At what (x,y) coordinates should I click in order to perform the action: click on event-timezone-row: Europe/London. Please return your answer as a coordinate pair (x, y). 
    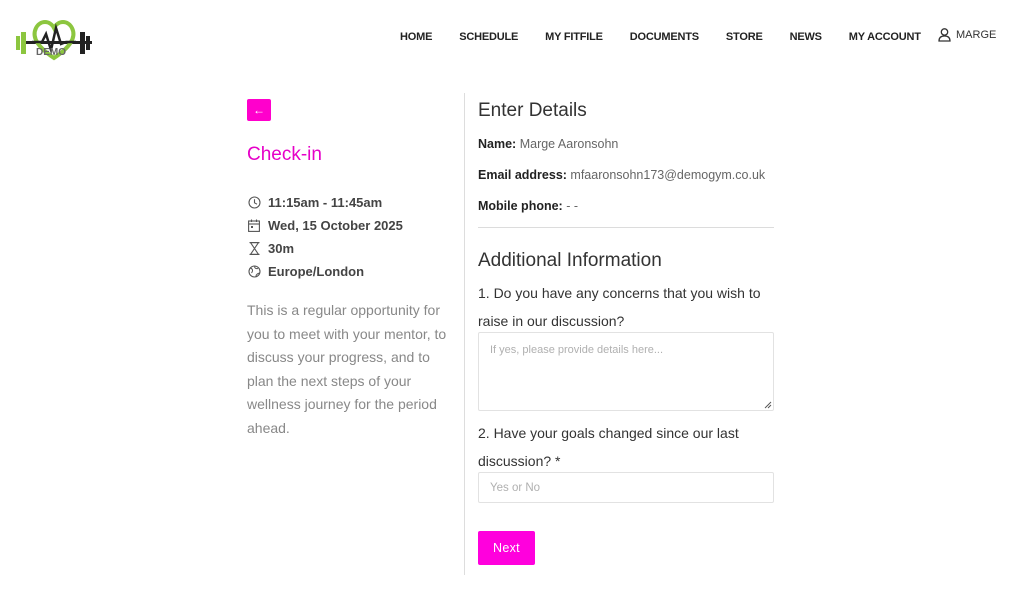
    Looking at the image, I should click on (325, 271).